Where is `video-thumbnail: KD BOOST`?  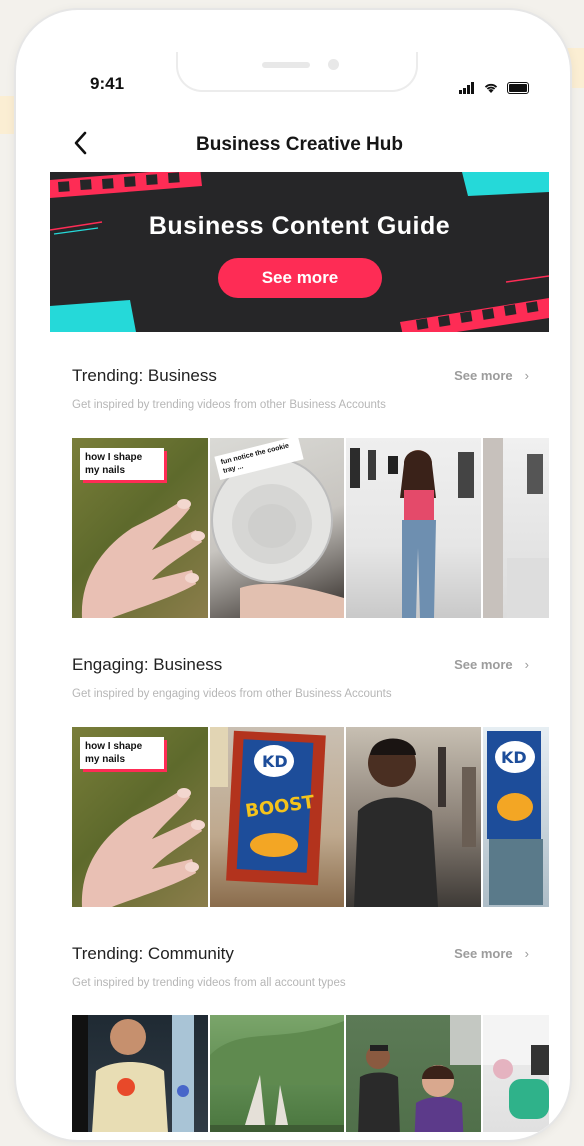 video-thumbnail: KD BOOST is located at coordinates (277, 817).